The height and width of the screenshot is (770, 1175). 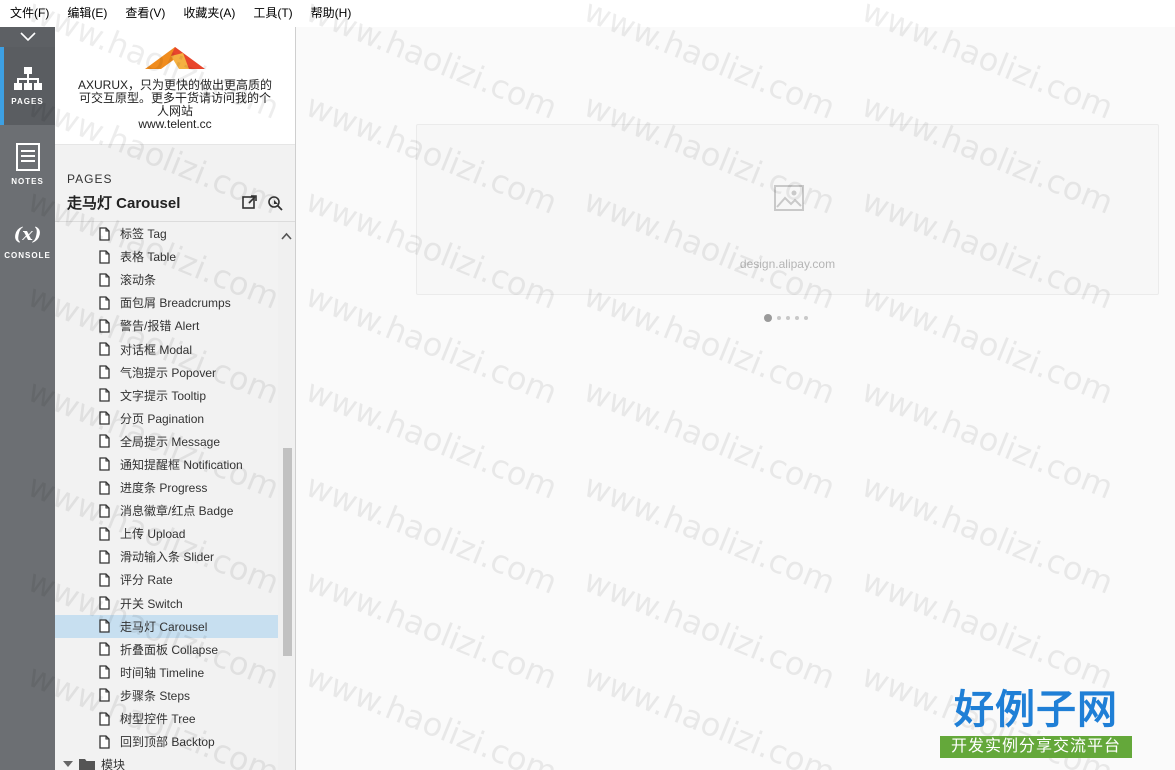 I want to click on page-tree-item: 警告/报错 Alert, so click(x=166, y=325).